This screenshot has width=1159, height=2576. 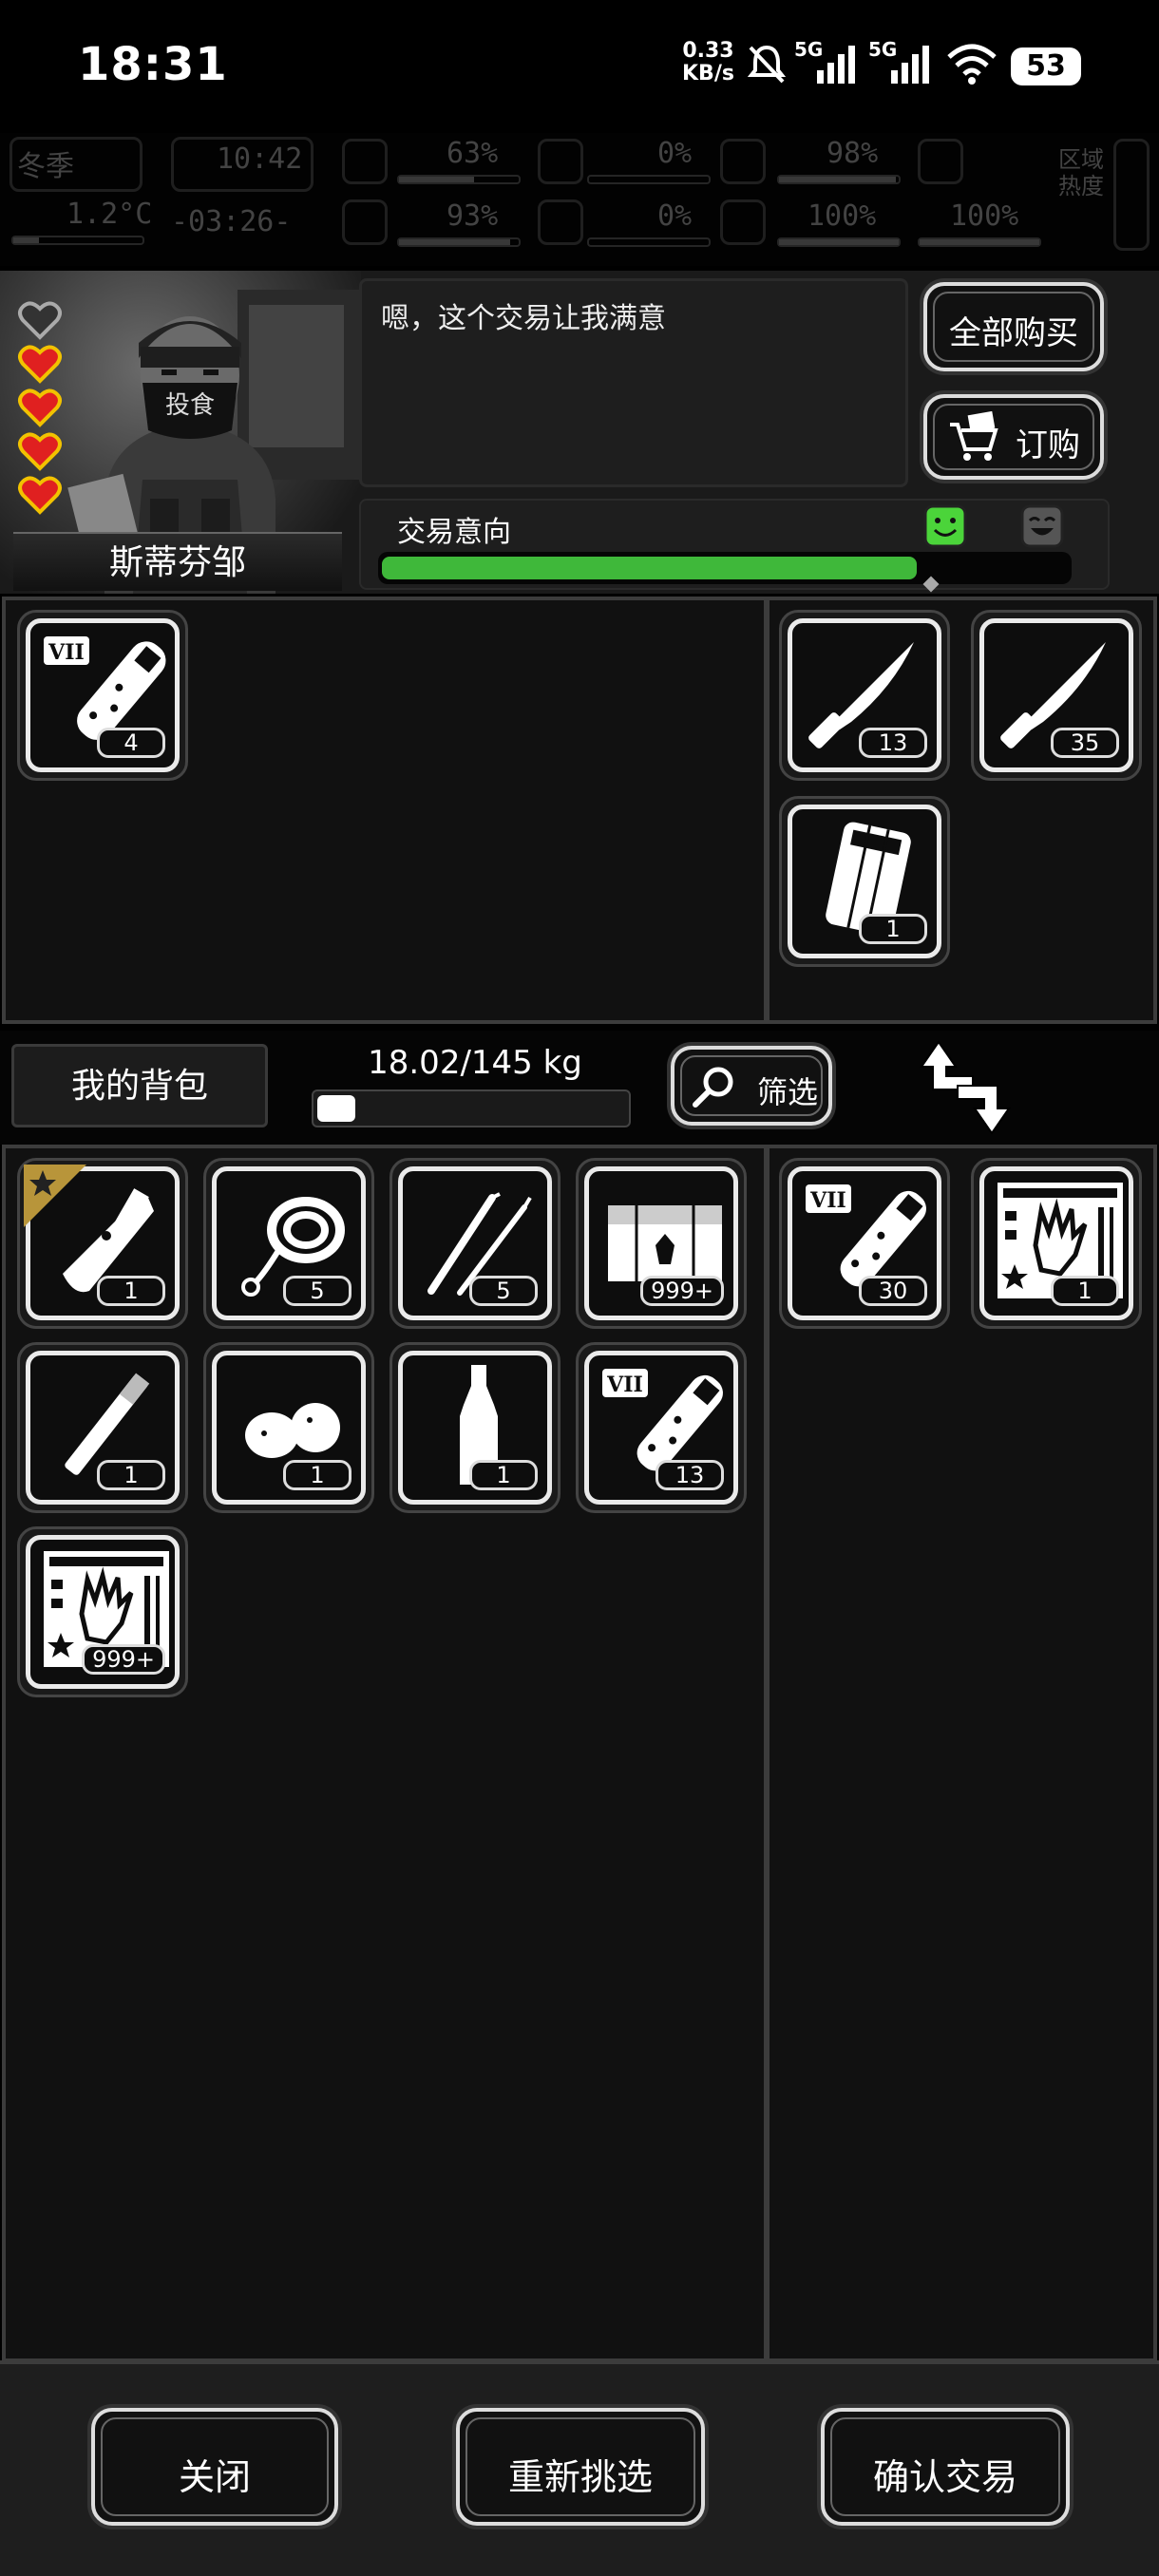 I want to click on trader-item-slot-vial: VII 4, so click(x=102, y=695).